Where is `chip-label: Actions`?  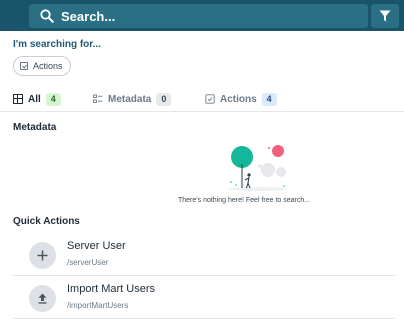 chip-label: Actions is located at coordinates (48, 66).